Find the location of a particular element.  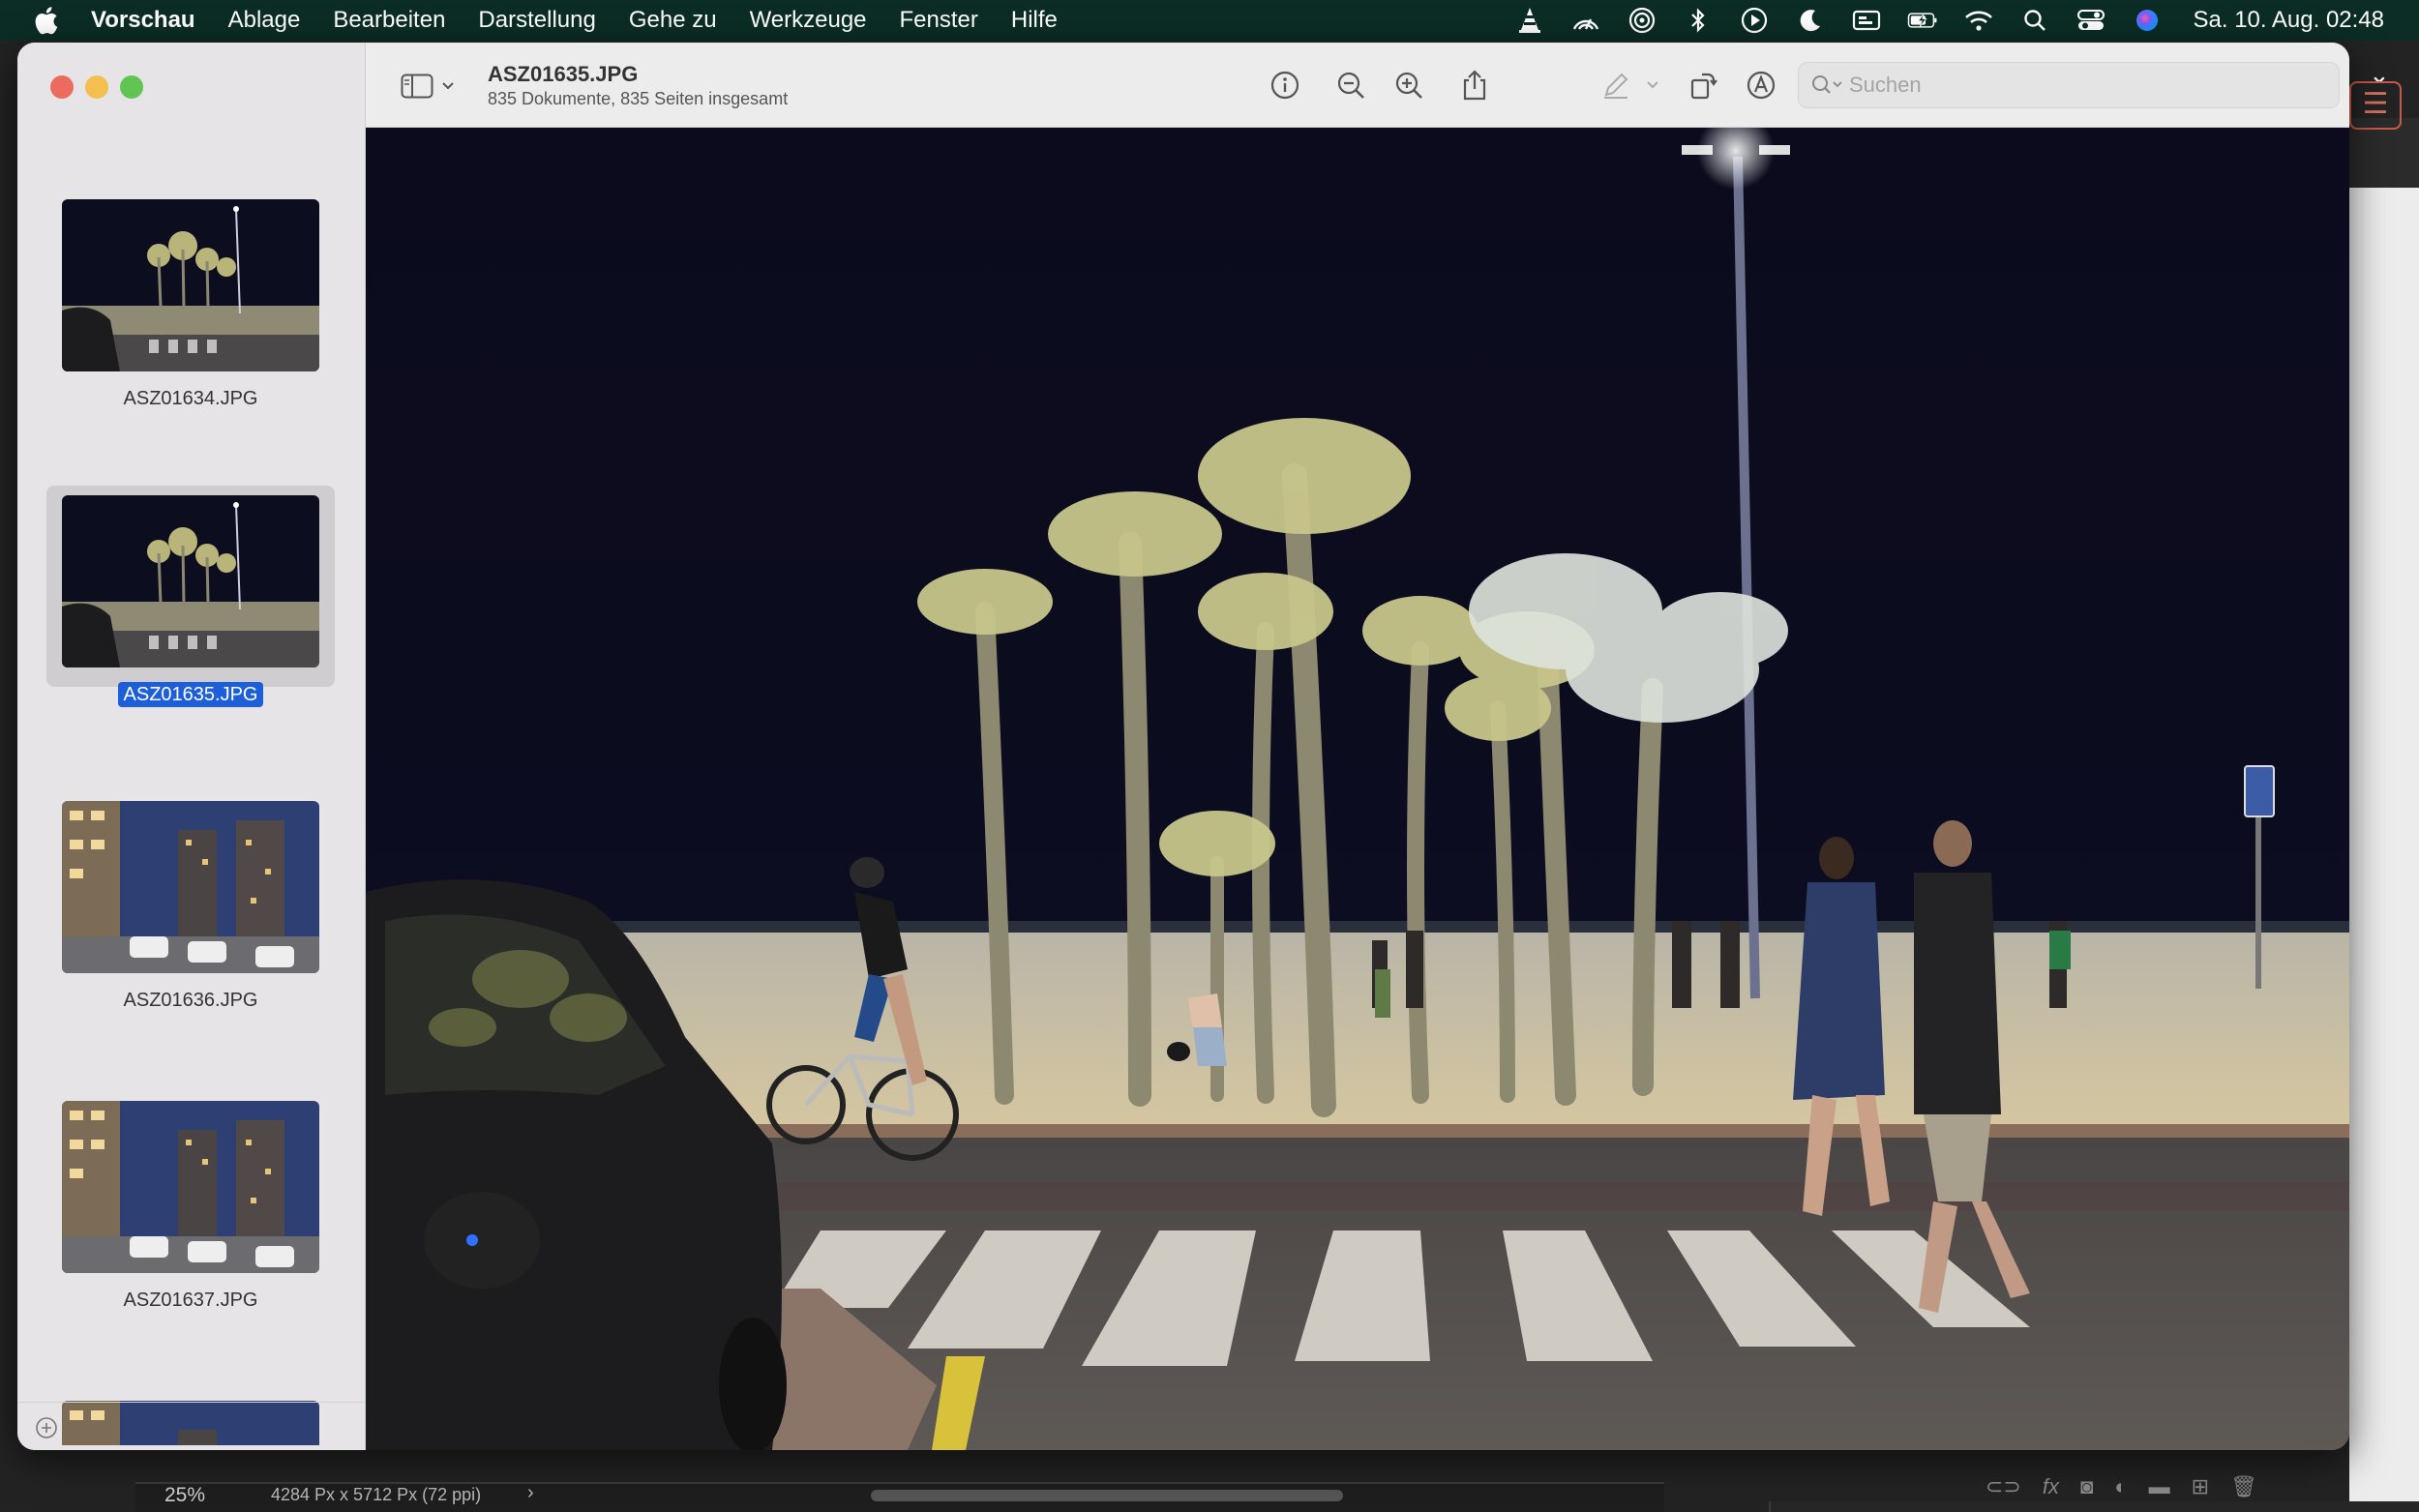

menu-item-hilfe: Hilfe is located at coordinates (1034, 21).